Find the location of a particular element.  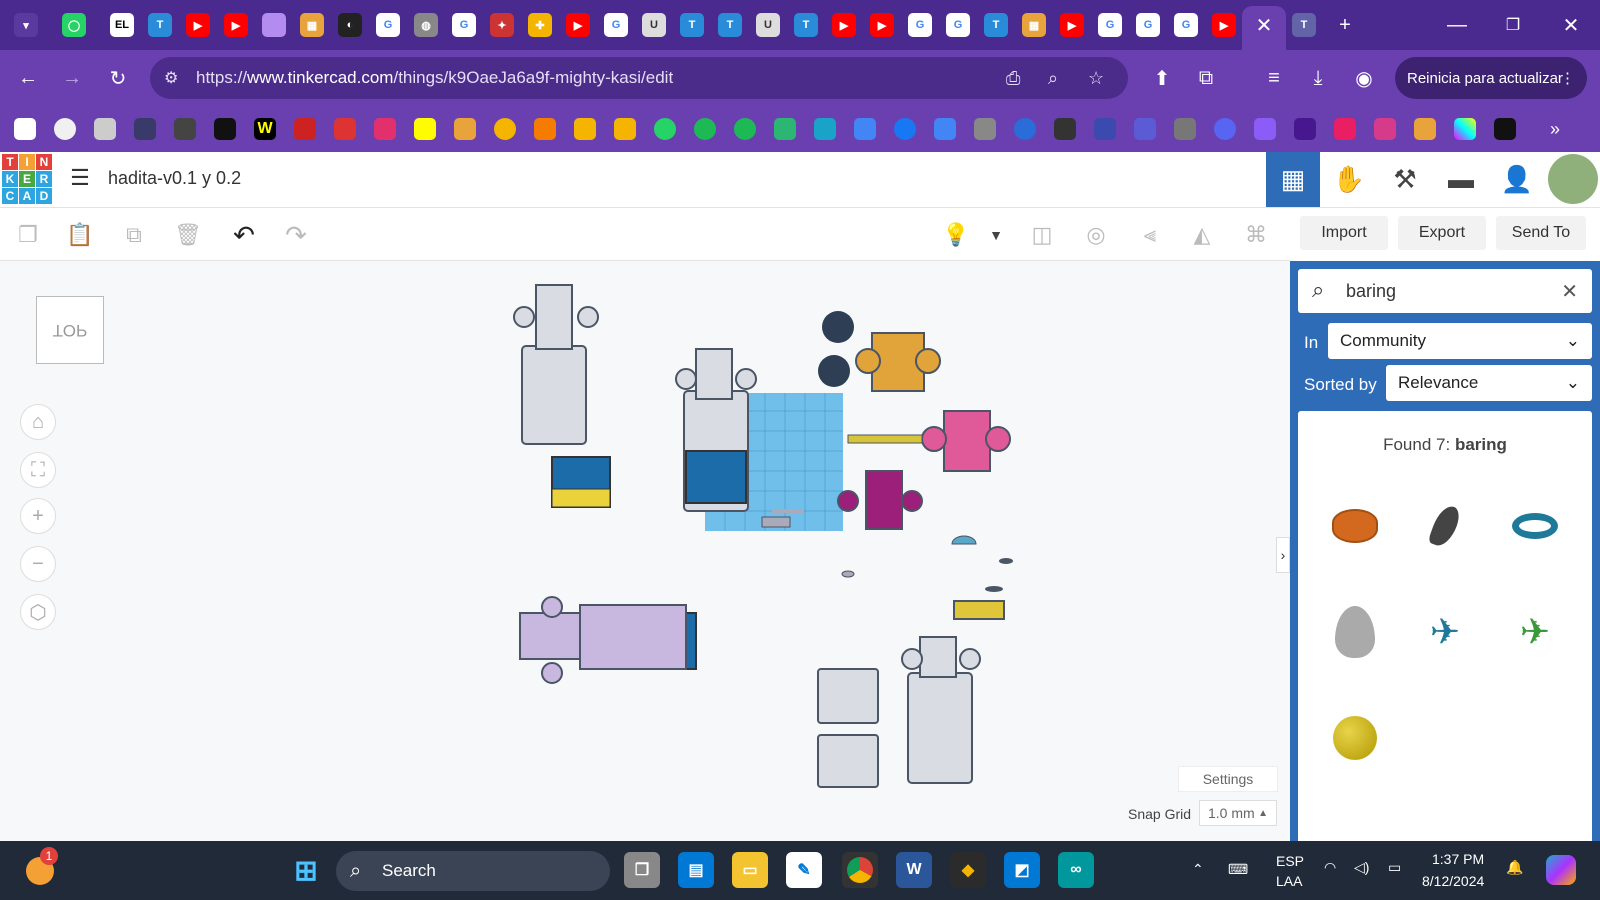

arduino-icon: ∞ is located at coordinates (1076, 870).